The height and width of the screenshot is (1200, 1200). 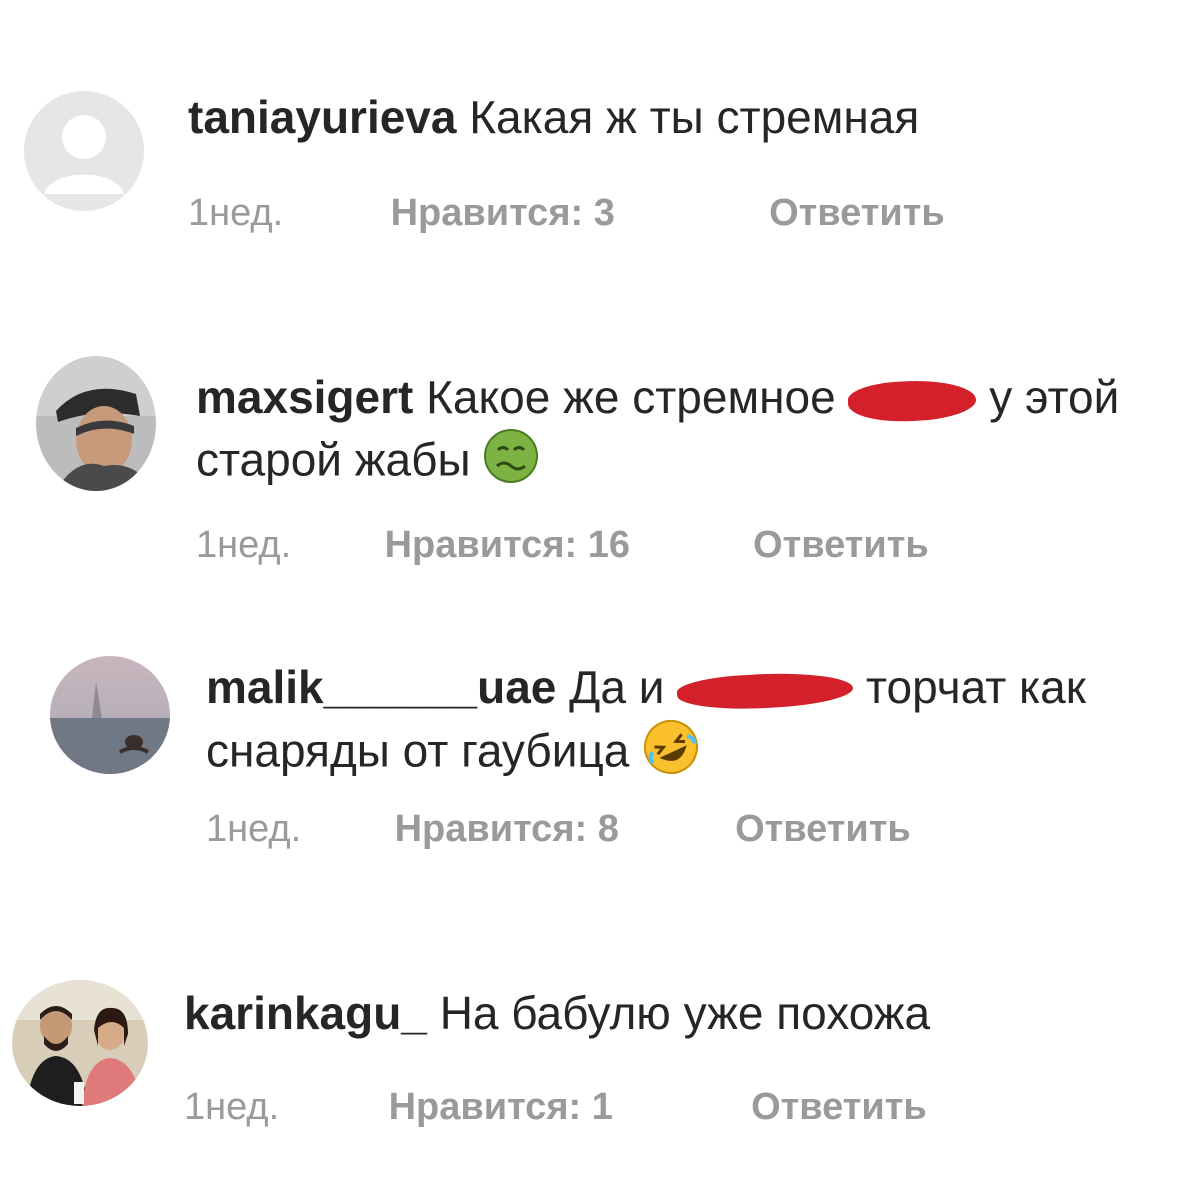 What do you see at coordinates (694, 117) in the screenshot?
I see `comment-text: Какая ж ты стремная` at bounding box center [694, 117].